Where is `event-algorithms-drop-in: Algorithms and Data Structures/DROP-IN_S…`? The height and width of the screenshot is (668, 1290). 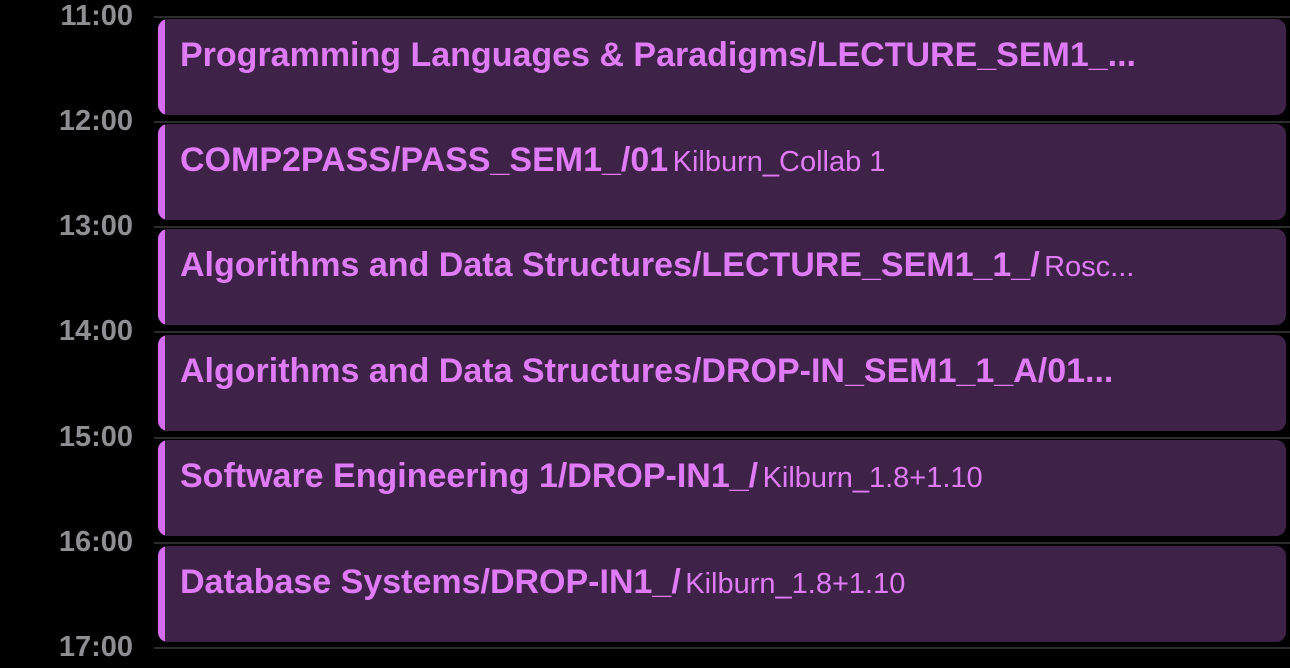
event-algorithms-drop-in: Algorithms and Data Structures/DROP-IN_S… is located at coordinates (722, 383).